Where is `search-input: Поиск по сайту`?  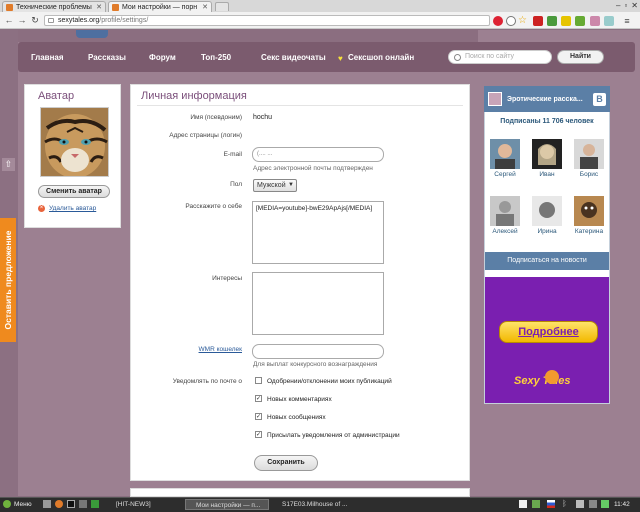 search-input: Поиск по сайту is located at coordinates (500, 57).